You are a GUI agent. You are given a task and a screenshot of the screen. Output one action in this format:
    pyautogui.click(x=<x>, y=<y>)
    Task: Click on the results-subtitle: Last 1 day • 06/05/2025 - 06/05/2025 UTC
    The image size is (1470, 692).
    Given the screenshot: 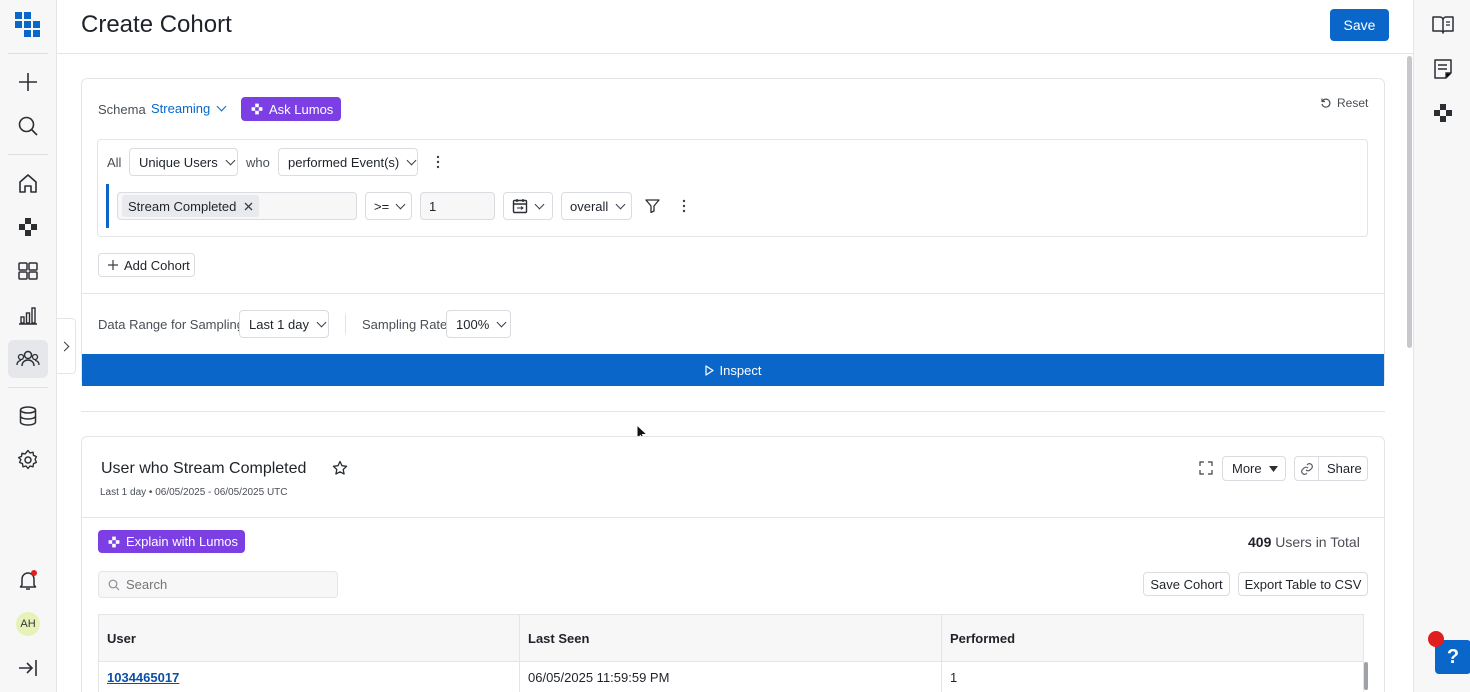 What is the action you would take?
    pyautogui.click(x=194, y=492)
    